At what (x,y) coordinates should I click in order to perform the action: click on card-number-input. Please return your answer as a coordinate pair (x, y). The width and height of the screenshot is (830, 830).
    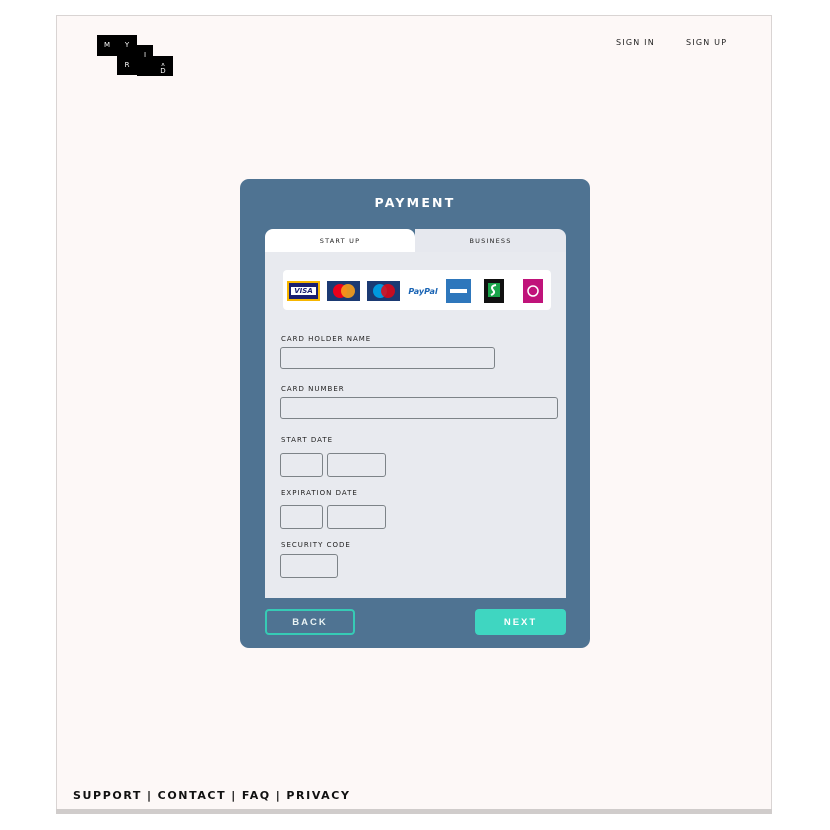
    Looking at the image, I should click on (419, 408).